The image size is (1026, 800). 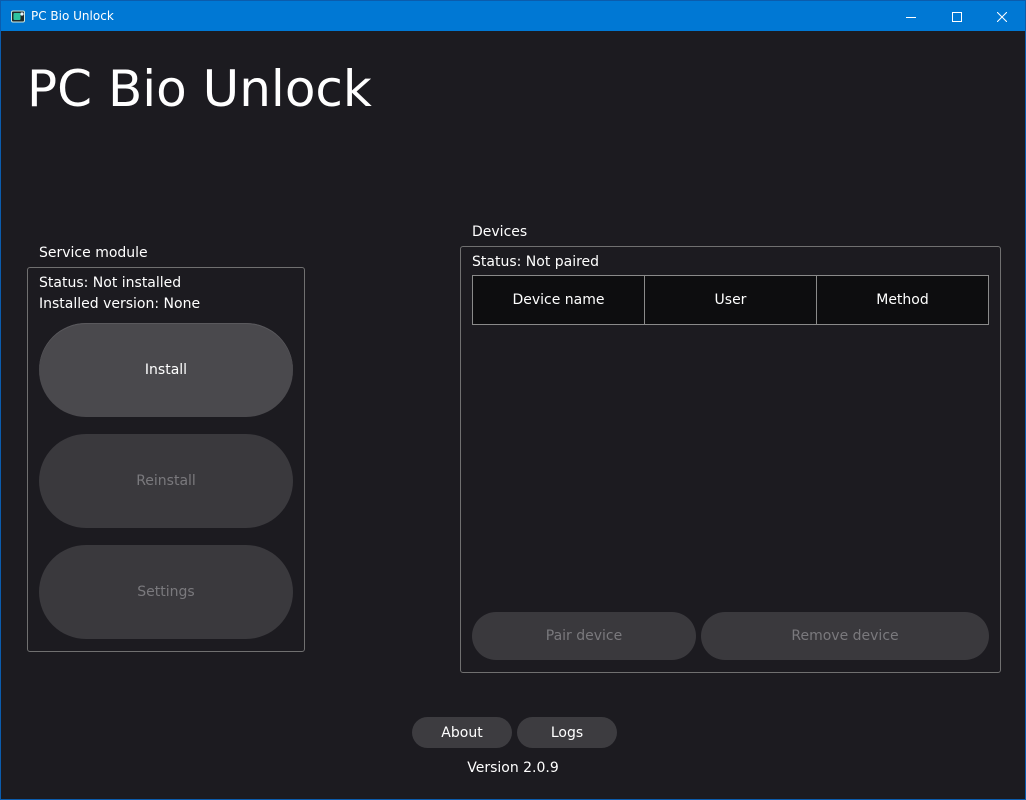 What do you see at coordinates (462, 732) in the screenshot?
I see `about-button: About` at bounding box center [462, 732].